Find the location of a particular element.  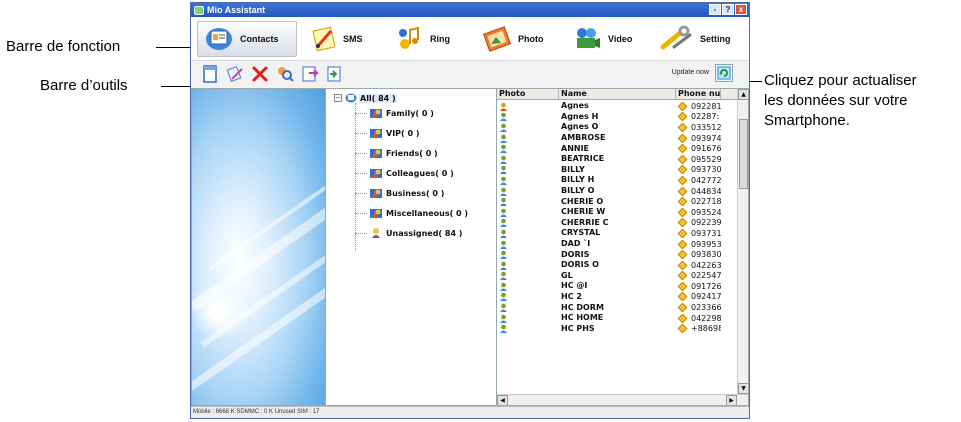

table-row: CRYSTAL 093731 is located at coordinates (617, 233).